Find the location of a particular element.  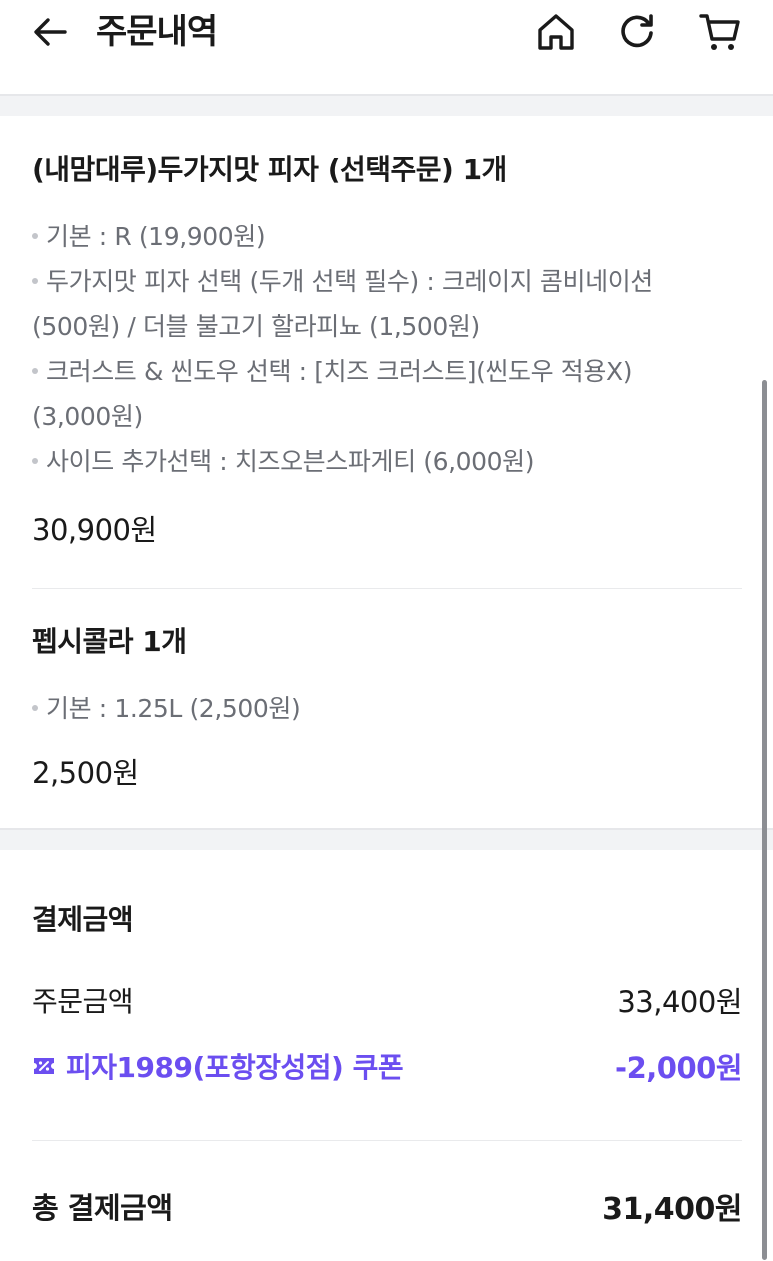

item-price: 2,500원 is located at coordinates (85, 773).